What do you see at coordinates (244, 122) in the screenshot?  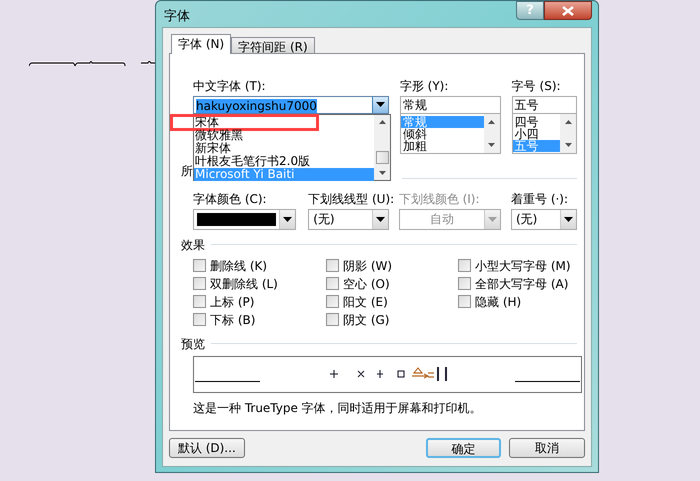 I see `list-item: 宋体` at bounding box center [244, 122].